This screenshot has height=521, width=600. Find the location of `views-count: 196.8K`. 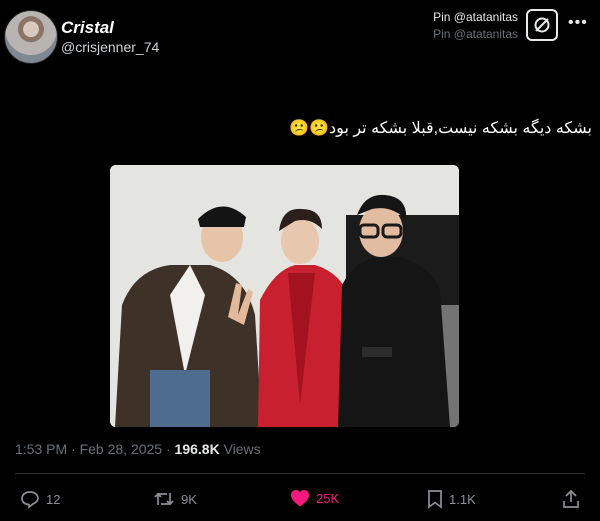

views-count: 196.8K is located at coordinates (197, 449).